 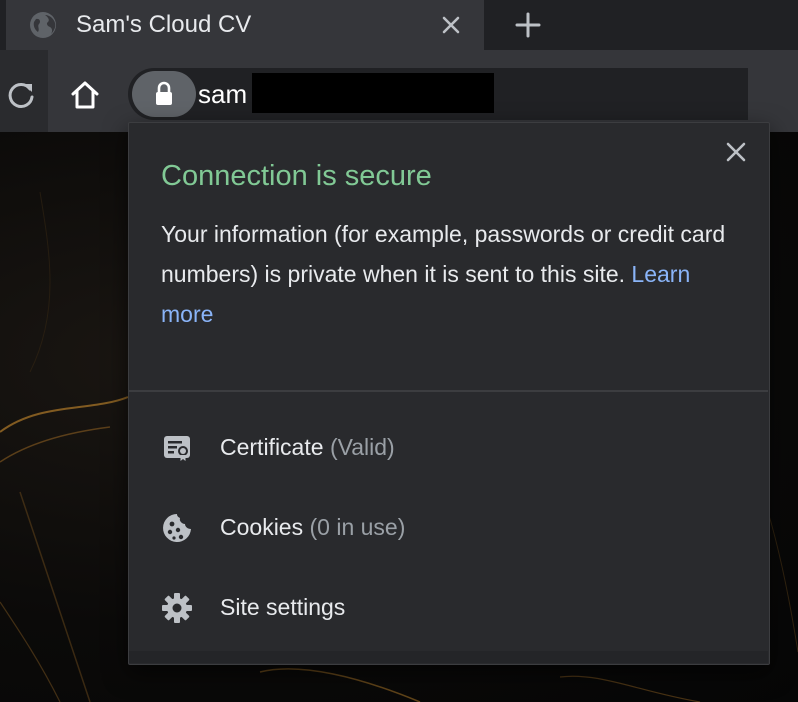 I want to click on tab-title: Sam's Cloud CV, so click(x=164, y=24).